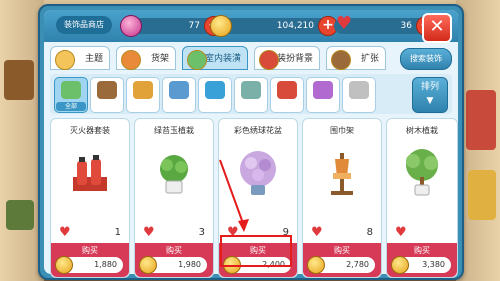 The width and height of the screenshot is (500, 281). What do you see at coordinates (234, 195) in the screenshot?
I see `annotation-arrow-icon` at bounding box center [234, 195].